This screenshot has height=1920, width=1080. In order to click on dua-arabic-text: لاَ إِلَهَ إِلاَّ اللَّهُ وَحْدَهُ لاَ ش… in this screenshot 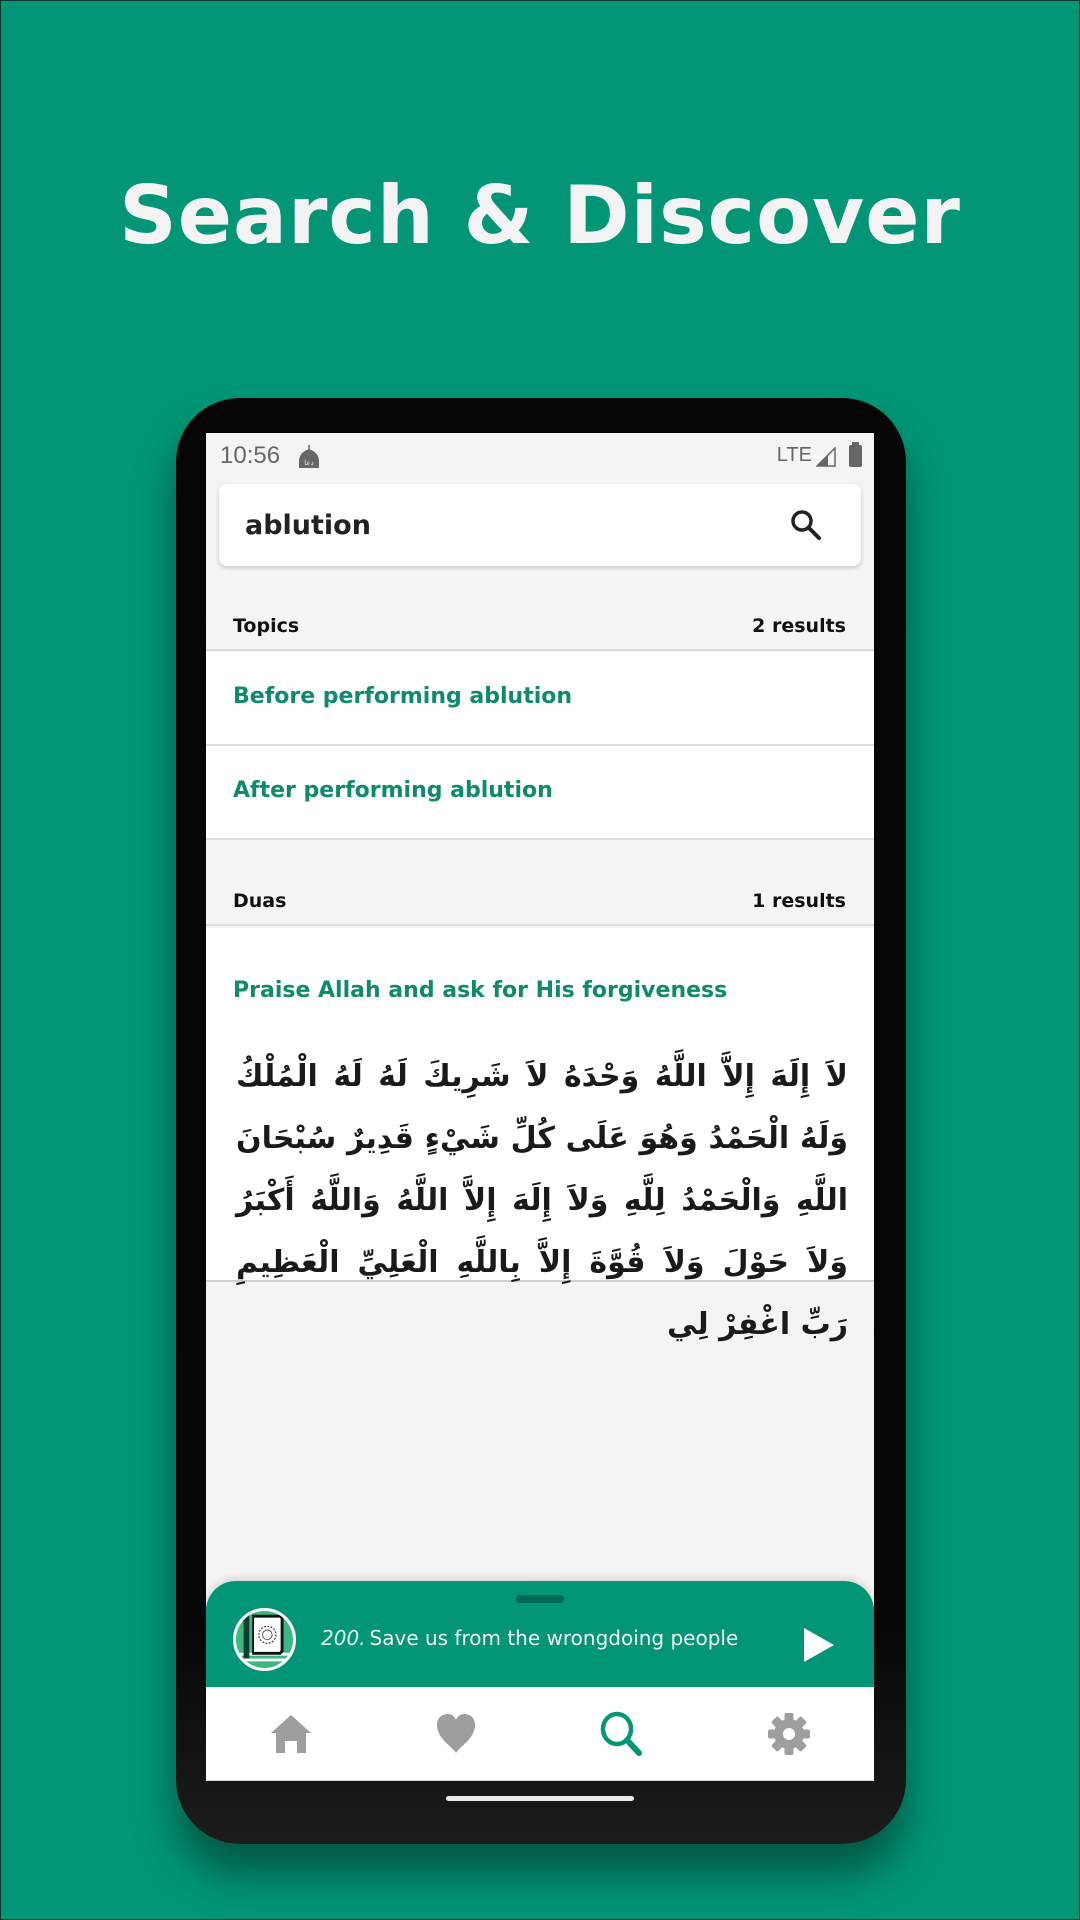, I will do `click(542, 1200)`.